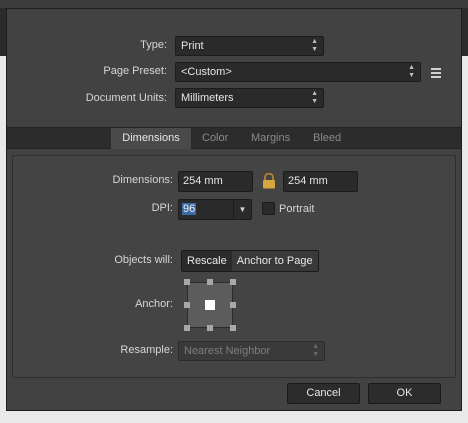  What do you see at coordinates (233, 328) in the screenshot?
I see `anchor-handle-bottom-right` at bounding box center [233, 328].